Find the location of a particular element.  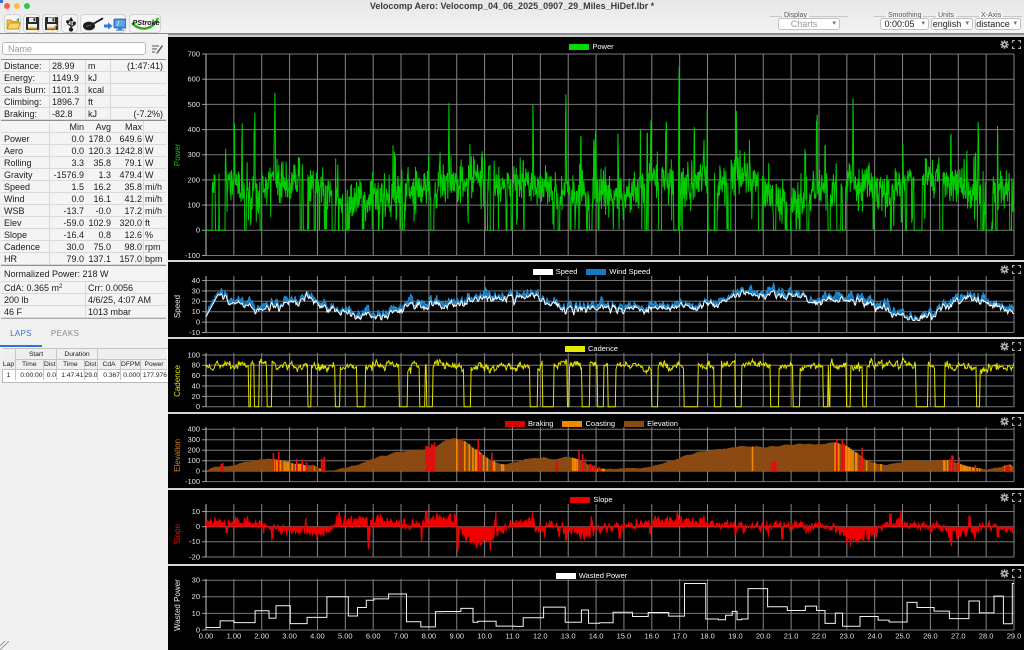

svg-text: 500 is located at coordinates (193, 104).